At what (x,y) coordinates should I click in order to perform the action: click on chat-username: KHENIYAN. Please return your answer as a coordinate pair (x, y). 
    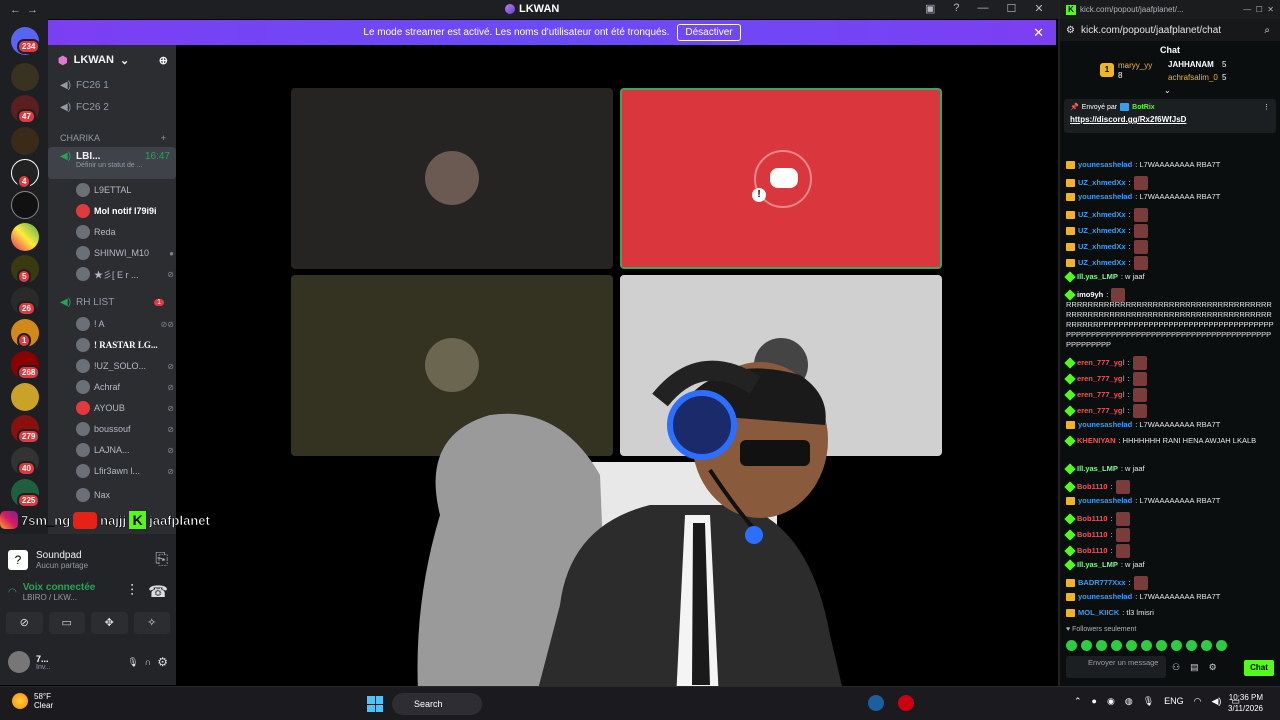
    Looking at the image, I should click on (1096, 441).